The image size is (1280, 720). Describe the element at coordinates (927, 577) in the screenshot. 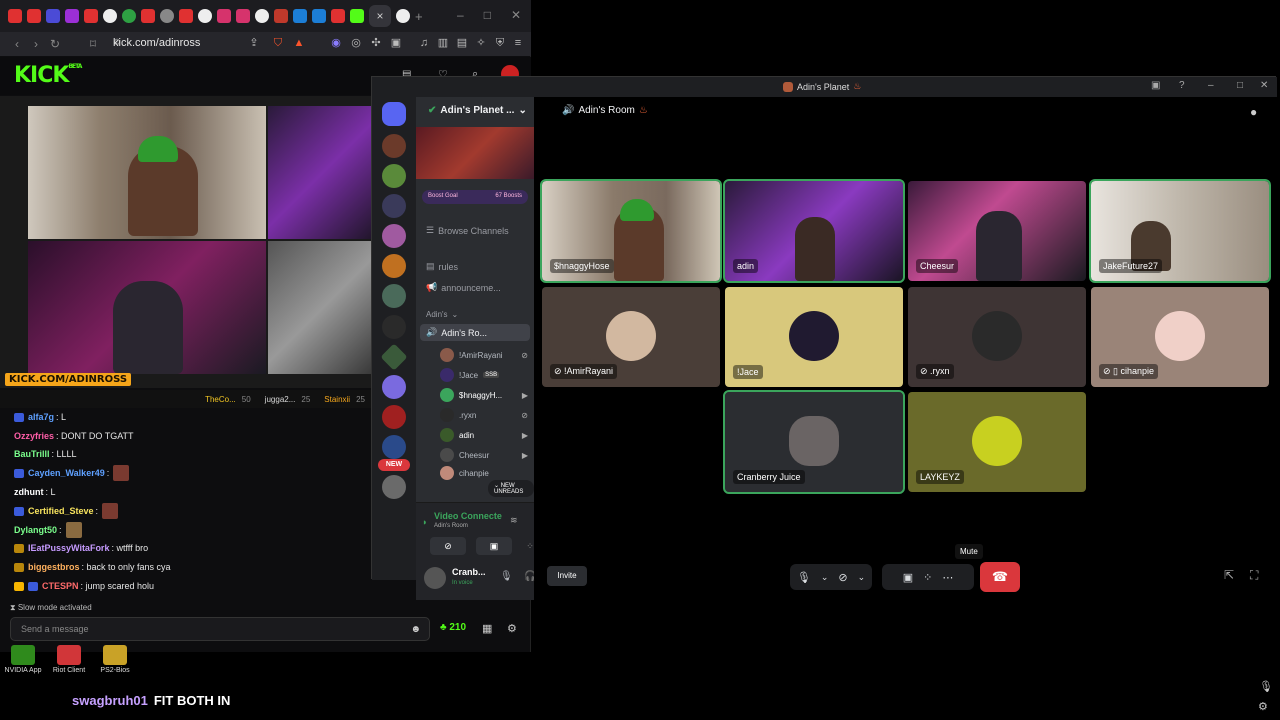

I see `activities-button: ⁘` at that location.